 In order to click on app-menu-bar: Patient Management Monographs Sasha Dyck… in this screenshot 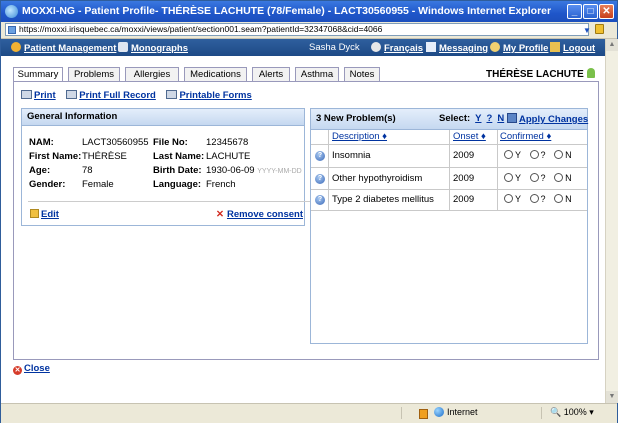, I will do `click(303, 47)`.